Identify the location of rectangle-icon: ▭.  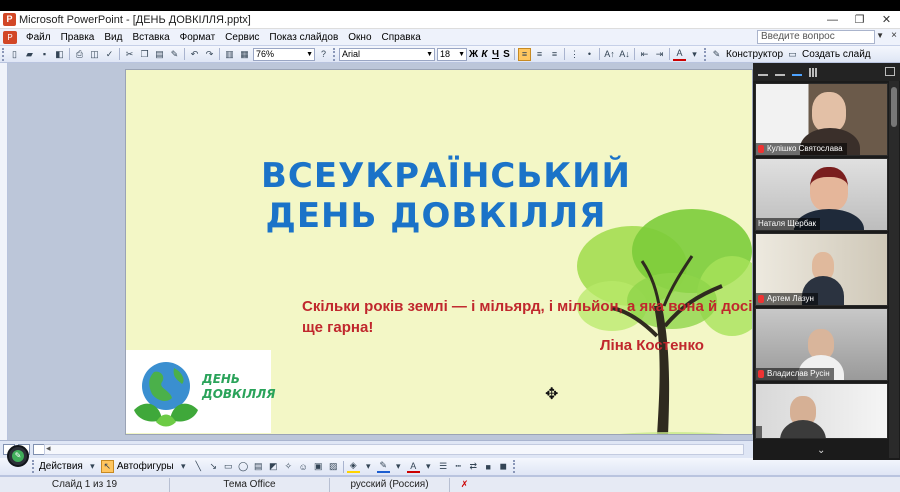
(228, 466).